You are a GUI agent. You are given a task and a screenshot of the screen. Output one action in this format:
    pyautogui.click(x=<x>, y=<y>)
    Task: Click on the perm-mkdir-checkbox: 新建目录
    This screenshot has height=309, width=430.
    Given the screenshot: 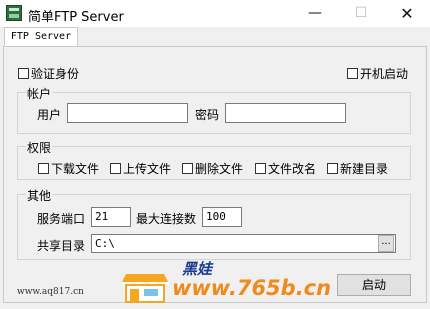 What is the action you would take?
    pyautogui.click(x=357, y=168)
    